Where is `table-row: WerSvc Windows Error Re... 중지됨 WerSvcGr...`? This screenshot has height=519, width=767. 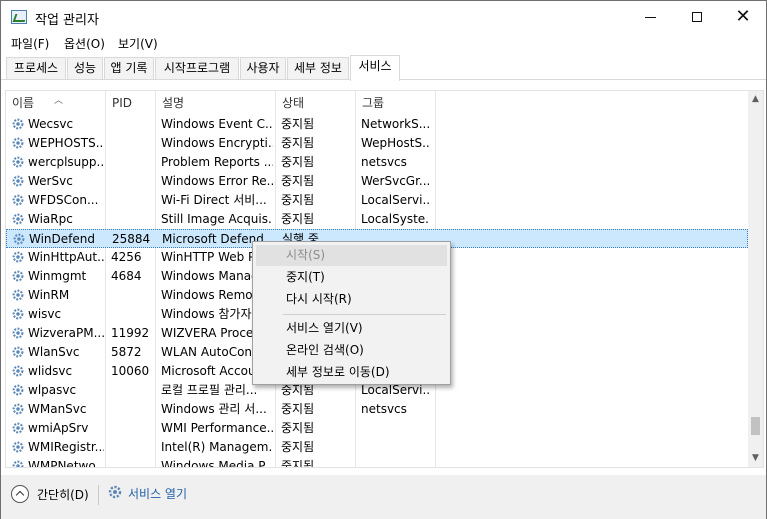 table-row: WerSvc Windows Error Re... 중지됨 WerSvcGr... is located at coordinates (377, 181).